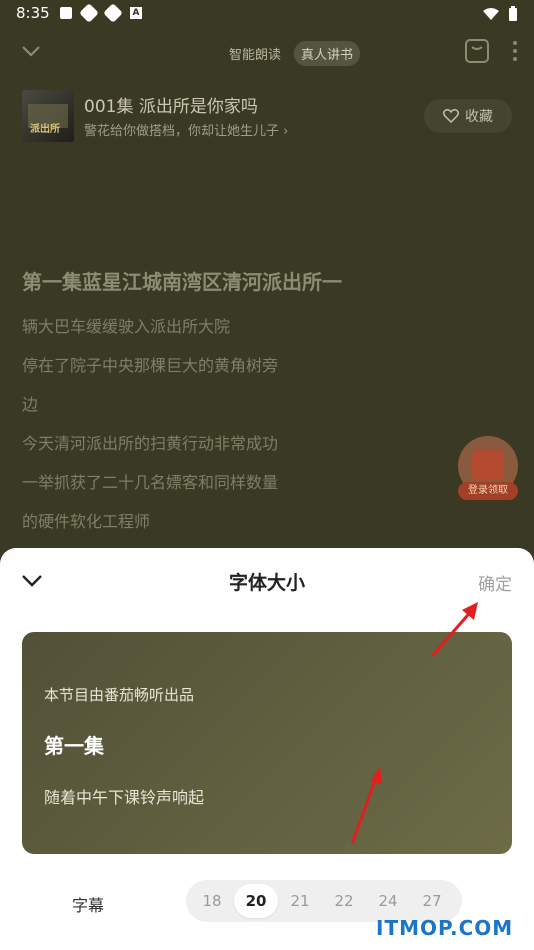  I want to click on annotation-arrow-size, so click(366, 805).